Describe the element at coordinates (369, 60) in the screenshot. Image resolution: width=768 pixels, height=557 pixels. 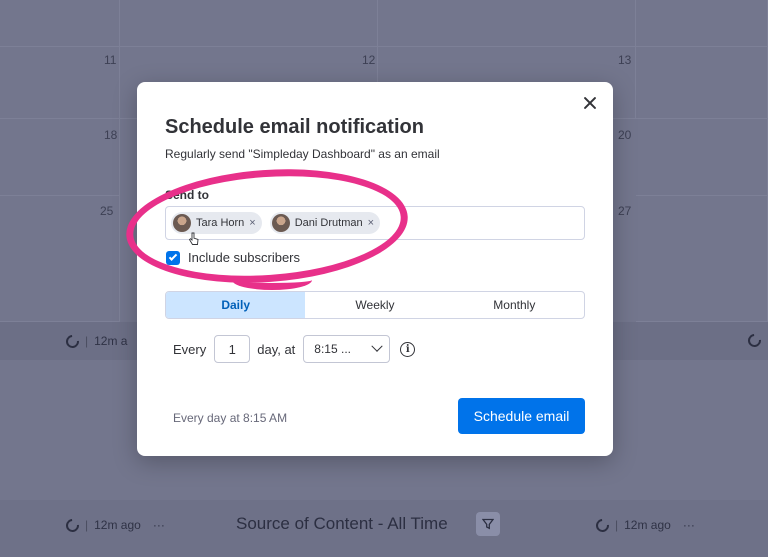
I see `day-number: 12` at that location.